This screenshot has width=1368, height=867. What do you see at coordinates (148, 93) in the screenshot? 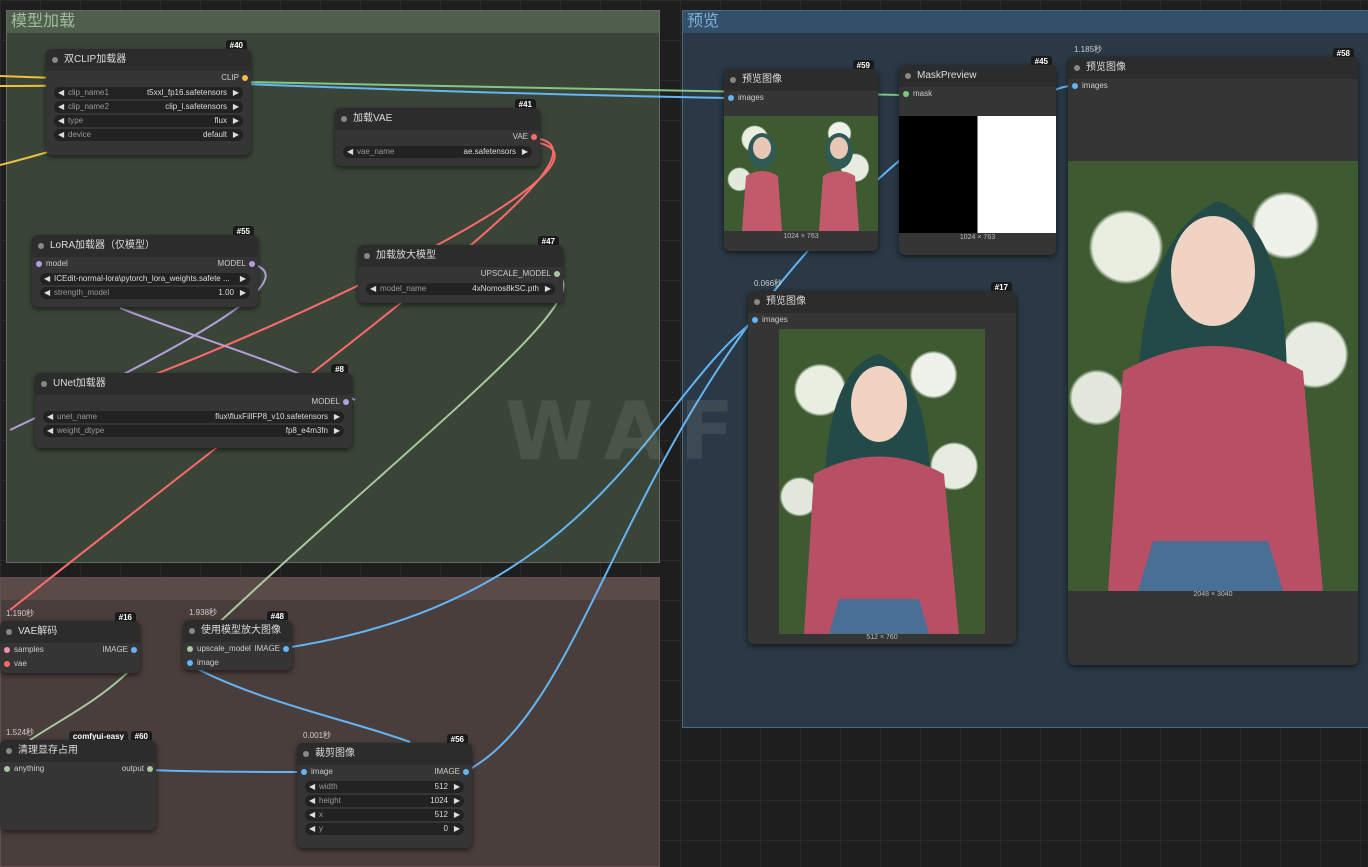
I see `widget-clip-name1: ◀ clip_name1 t5xxl_fp16.safetensors ▶` at bounding box center [148, 93].